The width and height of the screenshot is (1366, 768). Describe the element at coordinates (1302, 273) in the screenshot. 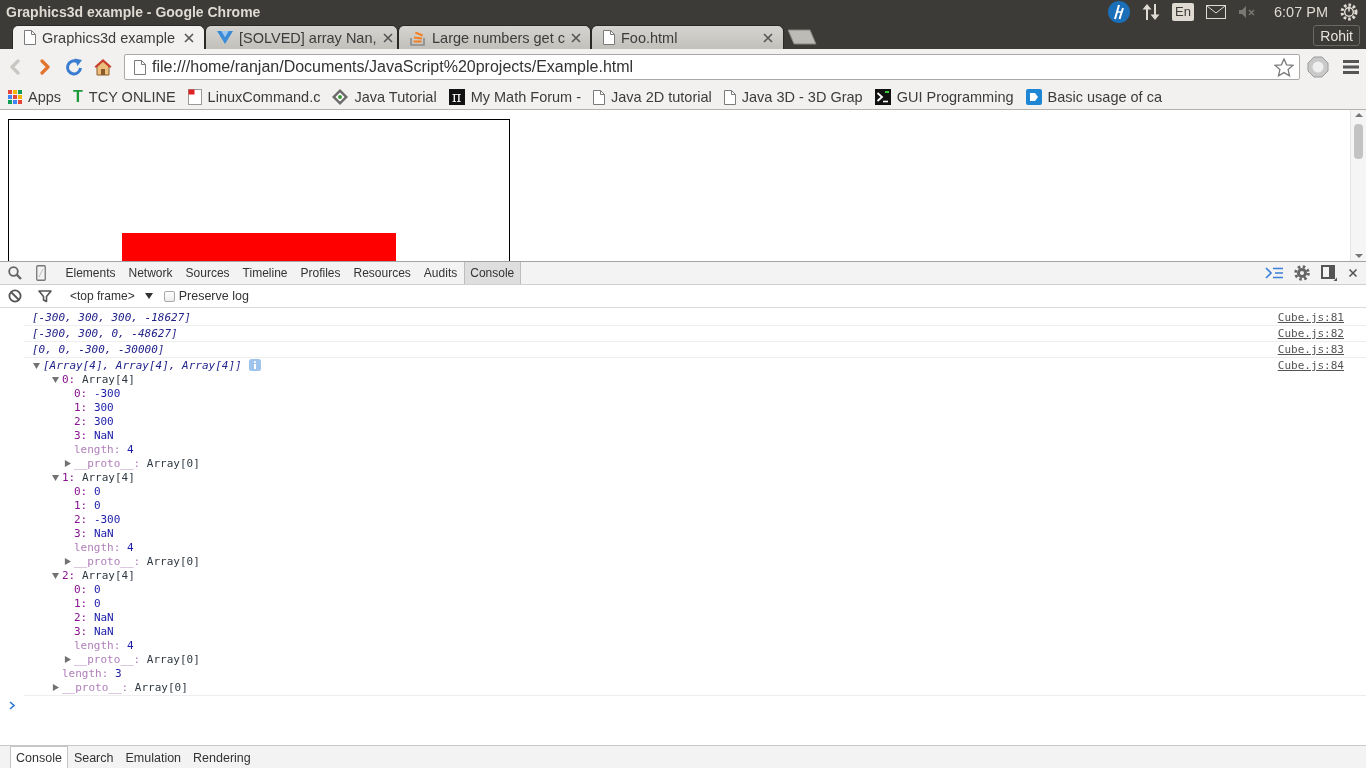

I see `gear-icon` at that location.